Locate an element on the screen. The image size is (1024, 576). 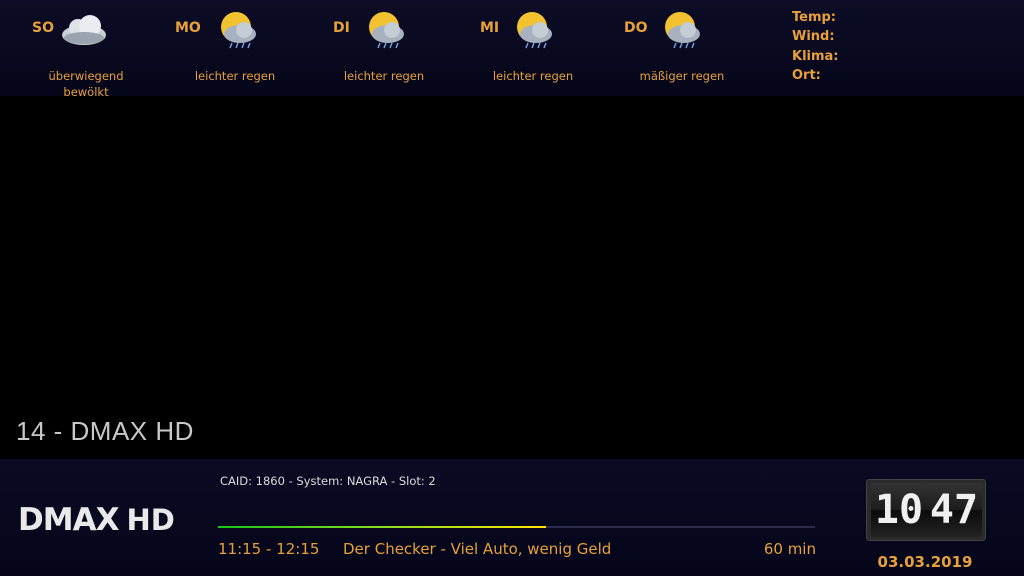
flip-clock: 10 47 is located at coordinates (926, 510).